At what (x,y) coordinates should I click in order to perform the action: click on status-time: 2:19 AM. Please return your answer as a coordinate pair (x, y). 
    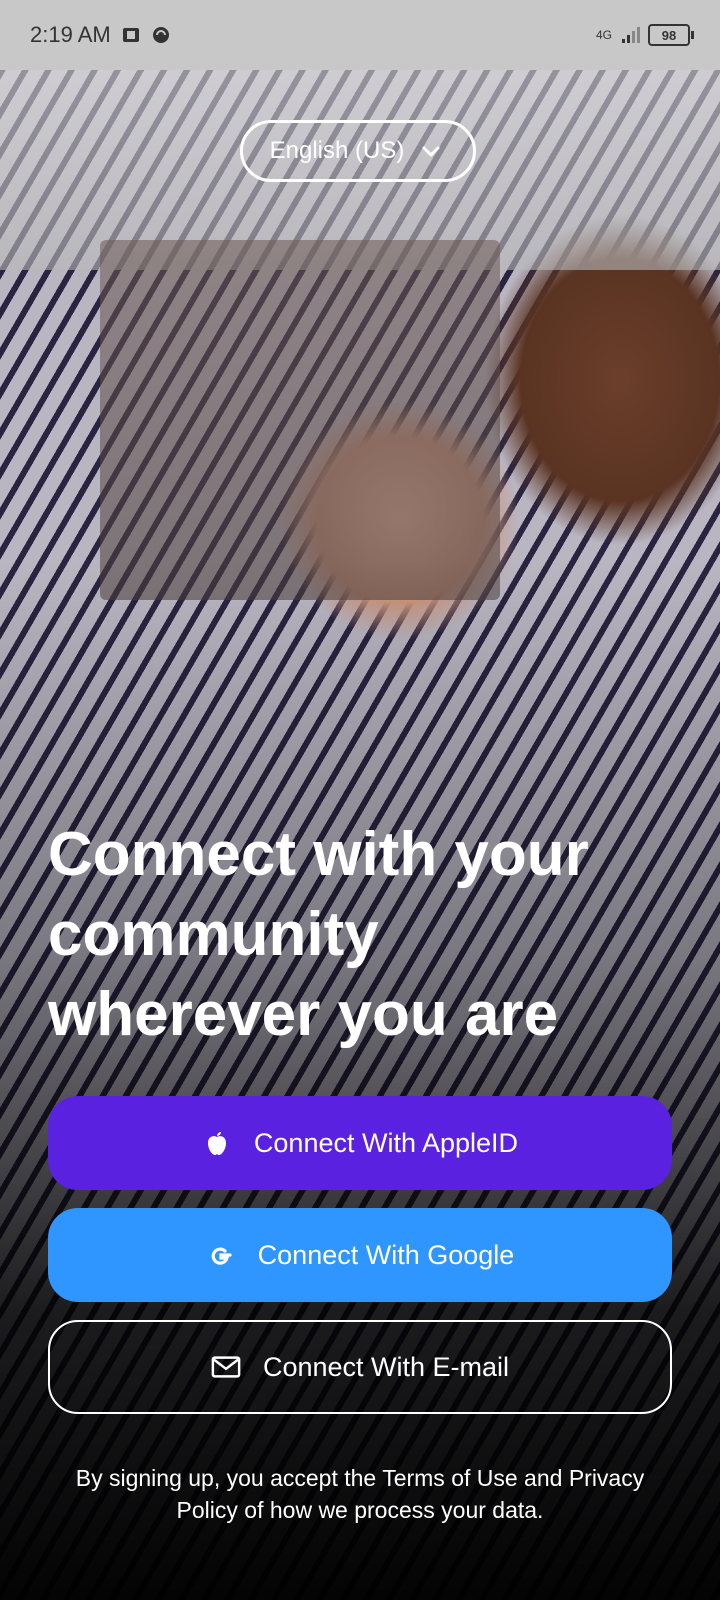
    Looking at the image, I should click on (70, 34).